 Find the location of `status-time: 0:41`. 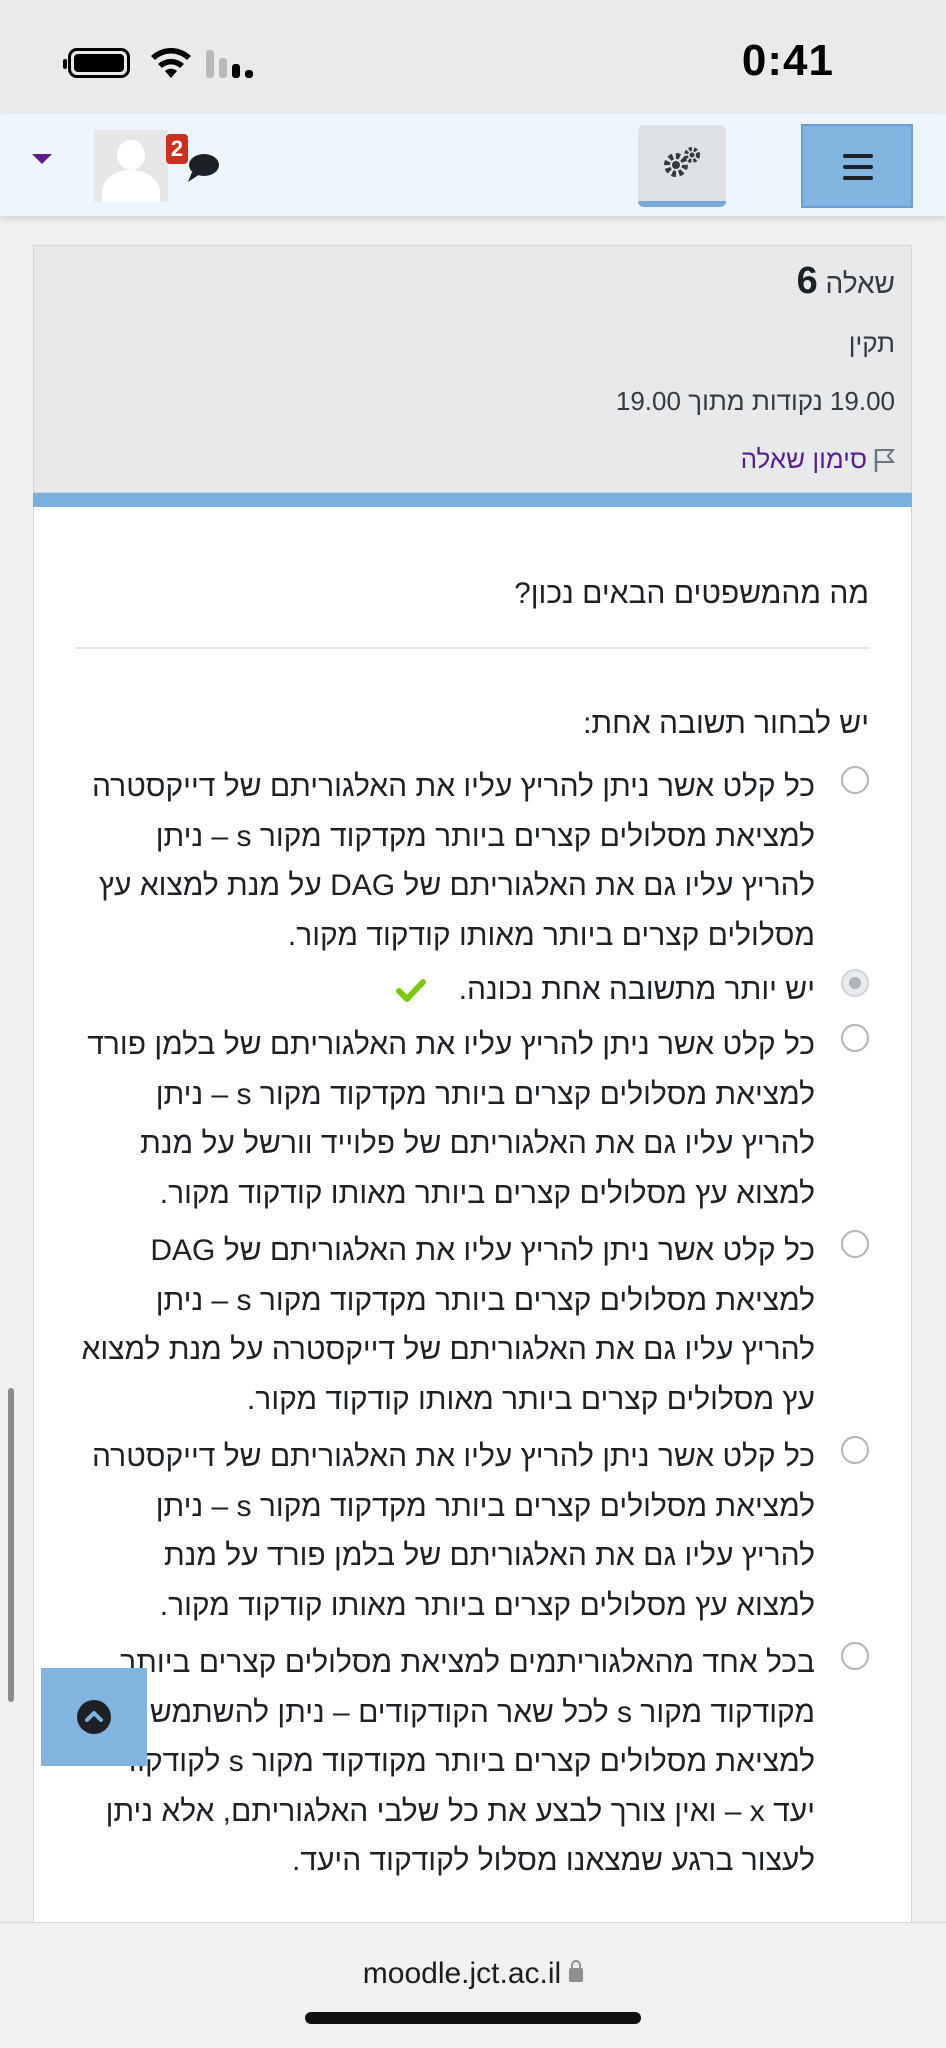

status-time: 0:41 is located at coordinates (787, 60).